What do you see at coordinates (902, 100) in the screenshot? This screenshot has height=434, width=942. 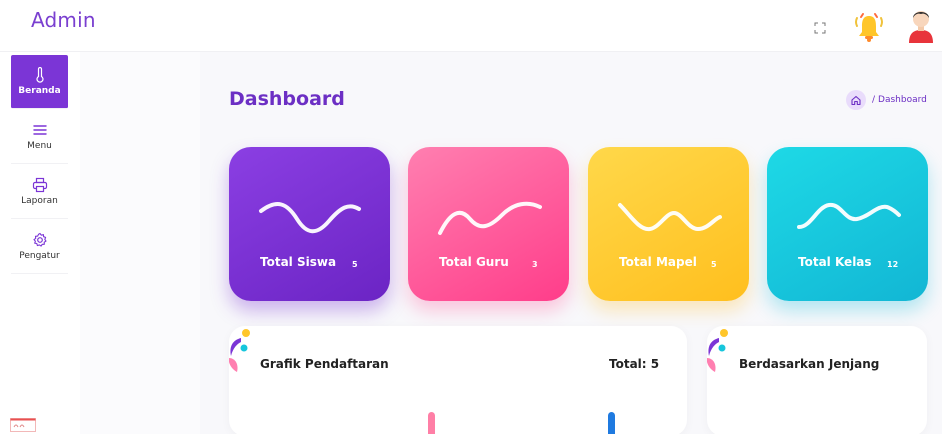 I see `breadcrumb-current: Dashboard` at bounding box center [902, 100].